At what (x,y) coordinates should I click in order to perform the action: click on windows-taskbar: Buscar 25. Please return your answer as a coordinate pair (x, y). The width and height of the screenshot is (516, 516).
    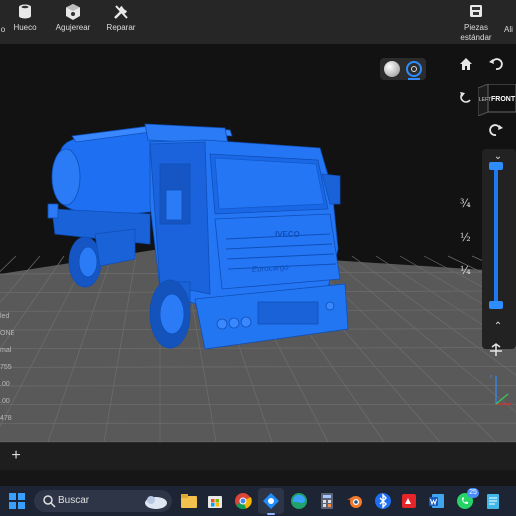
    Looking at the image, I should click on (258, 501).